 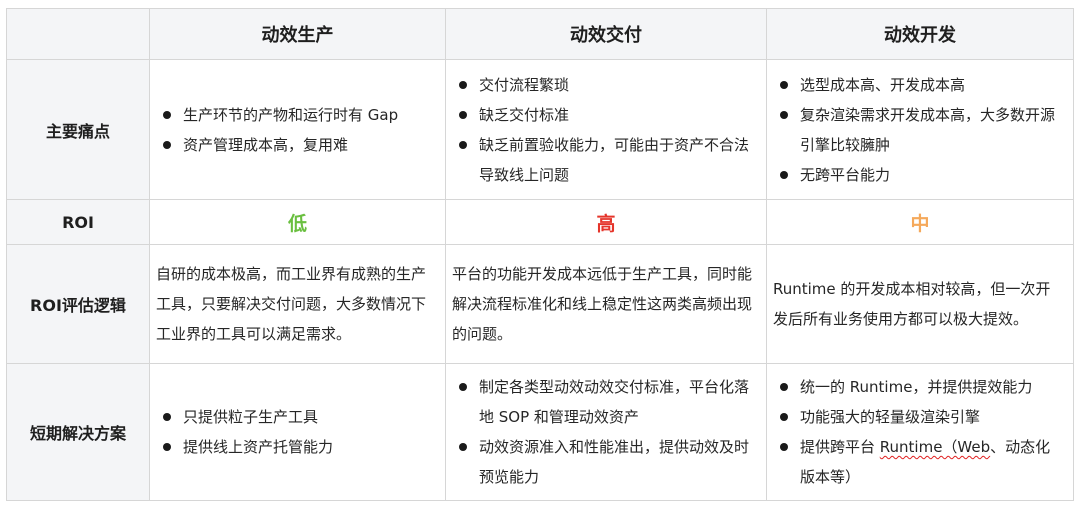 What do you see at coordinates (890, 417) in the screenshot?
I see `list-item-text: 功能强大的轻量级渲染引擎` at bounding box center [890, 417].